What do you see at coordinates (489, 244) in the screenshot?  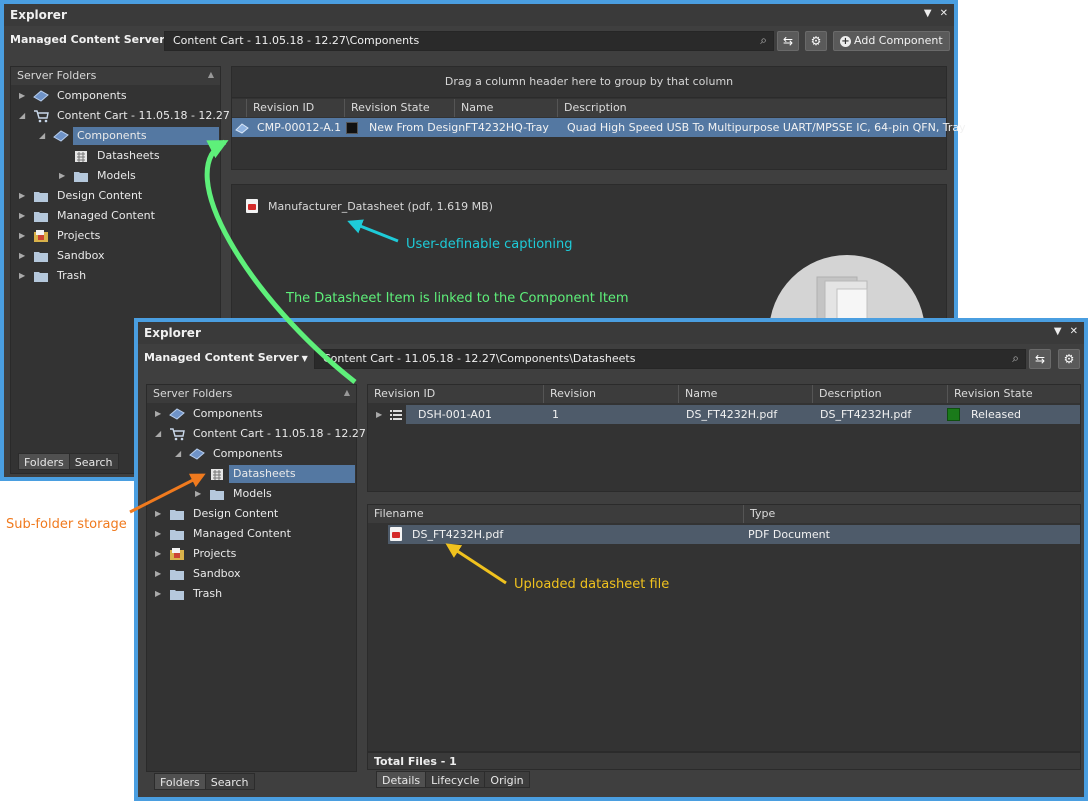 I see `captioning-annotation: User-definable captioning` at bounding box center [489, 244].